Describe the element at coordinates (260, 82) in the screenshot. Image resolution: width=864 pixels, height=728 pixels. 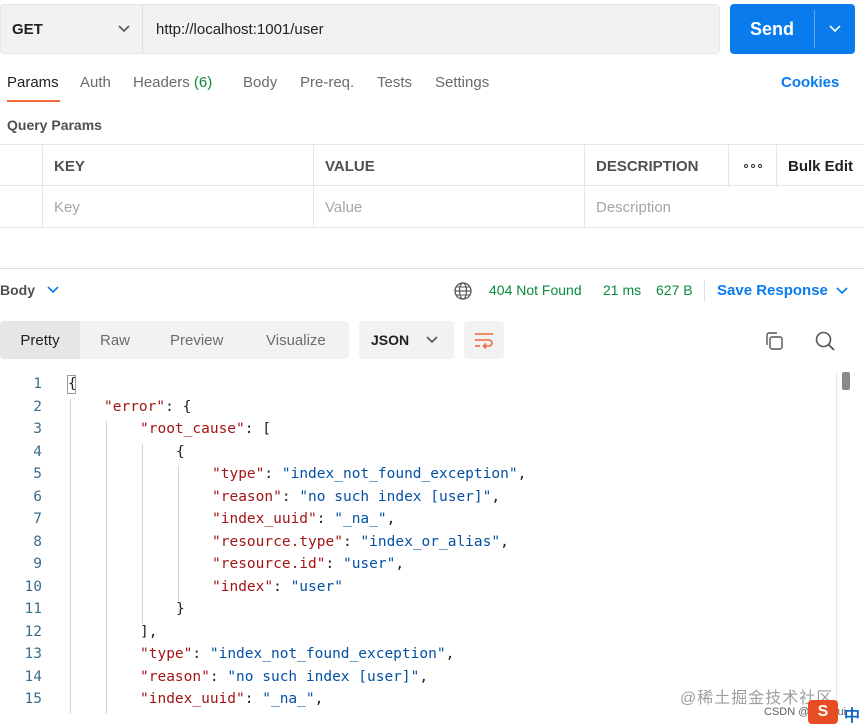
I see `tab-body: Body` at that location.